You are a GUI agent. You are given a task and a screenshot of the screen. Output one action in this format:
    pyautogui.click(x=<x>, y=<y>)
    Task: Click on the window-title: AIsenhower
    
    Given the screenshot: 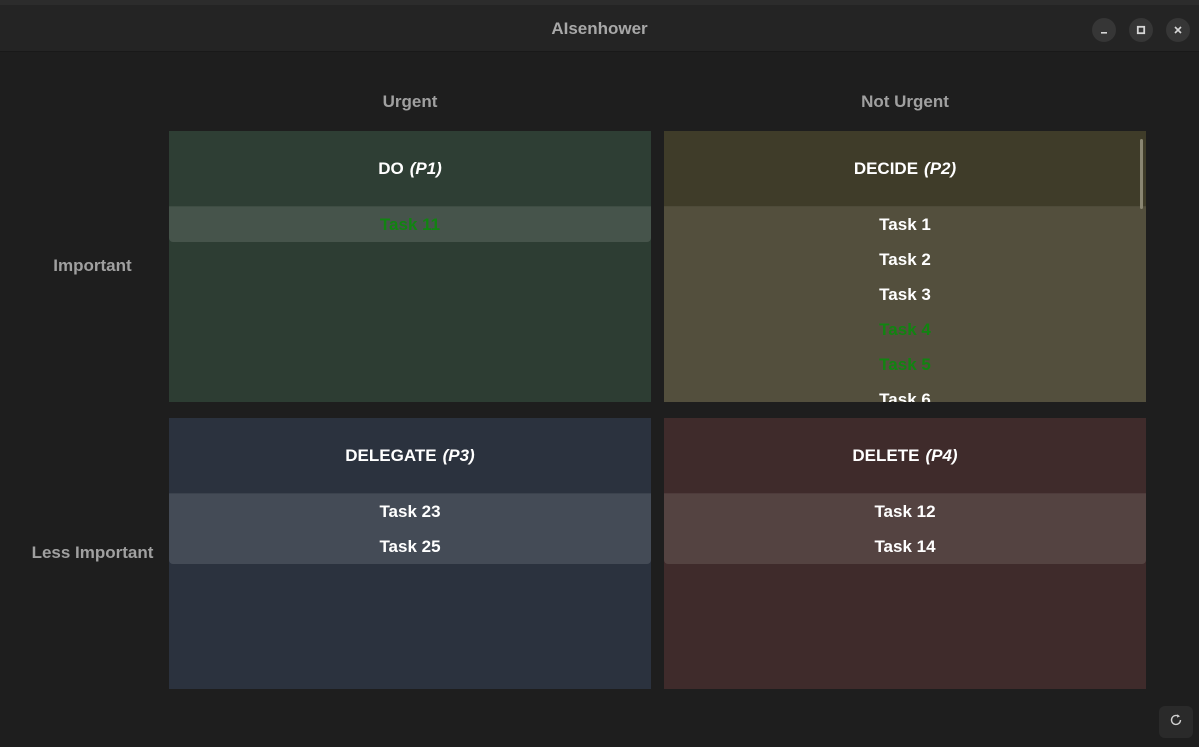 What is the action you would take?
    pyautogui.click(x=599, y=28)
    